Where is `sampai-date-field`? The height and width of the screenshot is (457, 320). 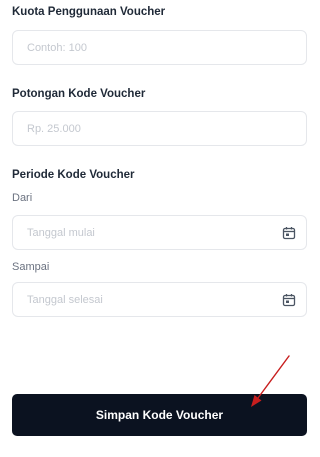 sampai-date-field is located at coordinates (159, 299).